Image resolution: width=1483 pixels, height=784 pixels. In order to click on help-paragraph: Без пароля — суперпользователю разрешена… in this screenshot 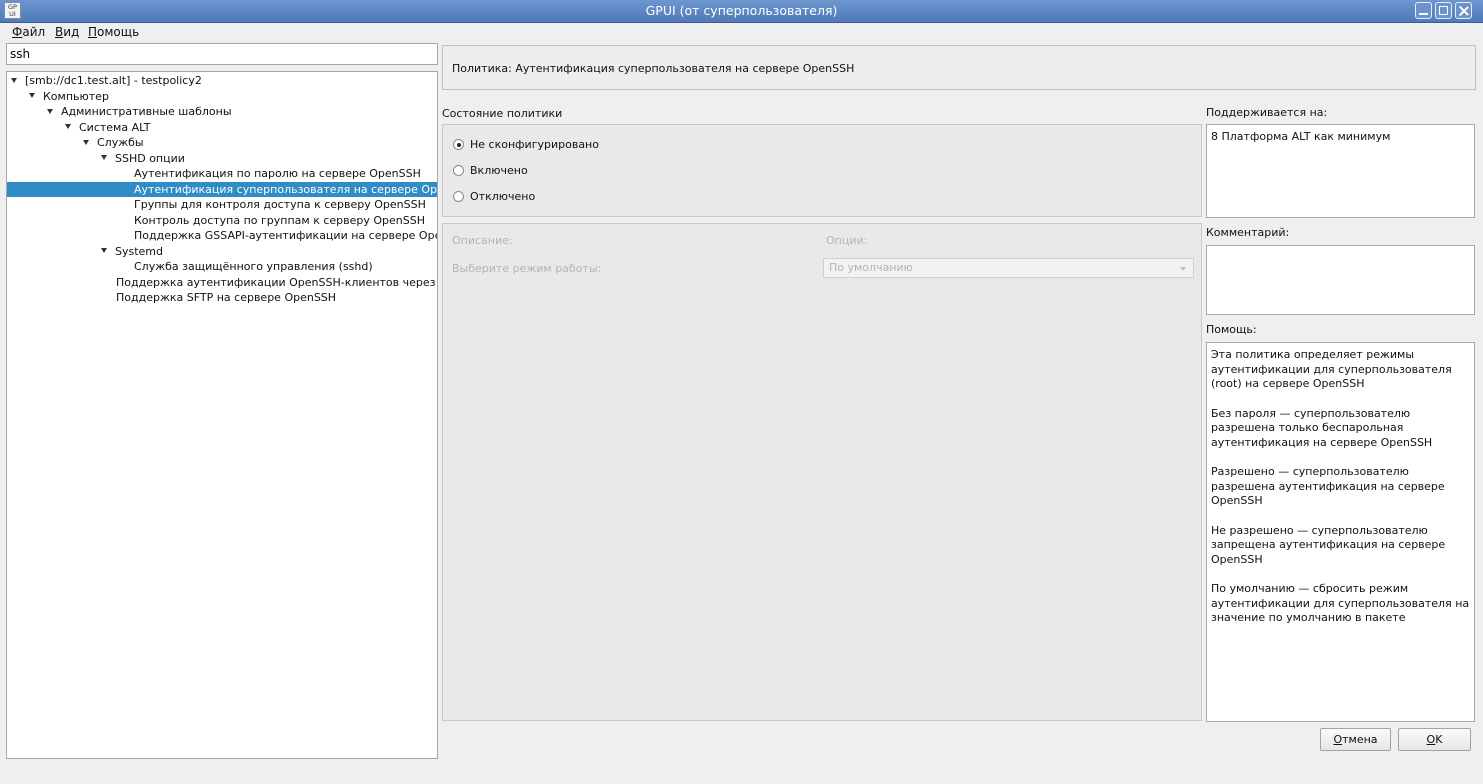, I will do `click(1322, 427)`.